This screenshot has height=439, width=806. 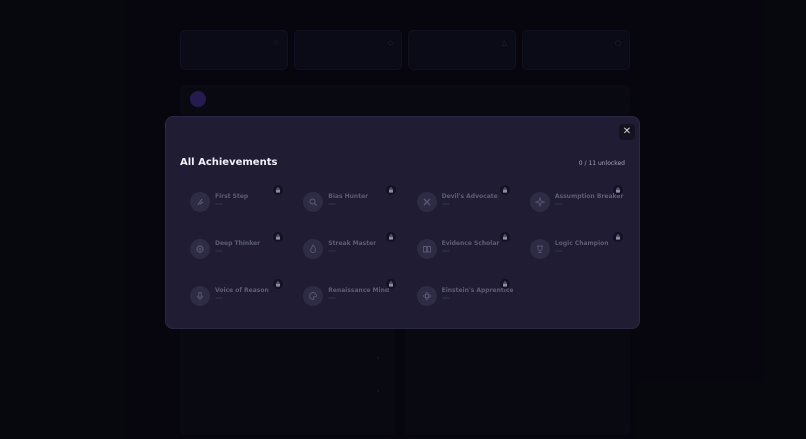 I want to click on achievement-card: Streak Master, so click(x=347, y=251).